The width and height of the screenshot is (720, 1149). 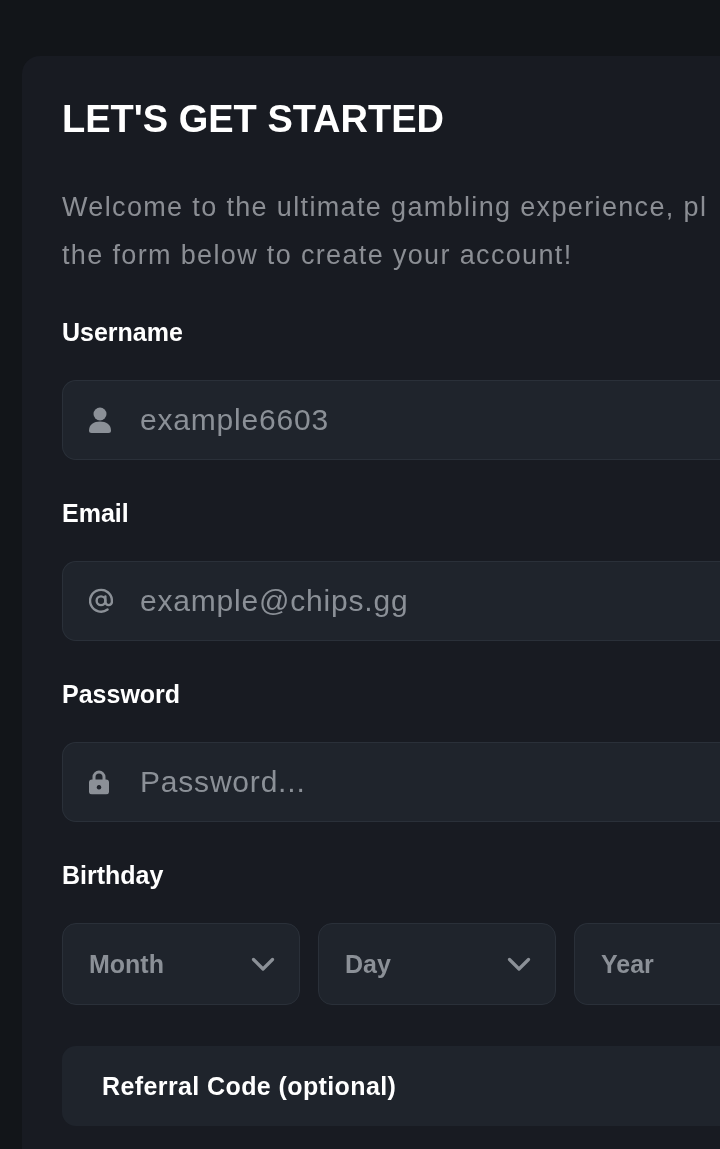 I want to click on email-field: example@chips.gg, so click(x=391, y=601).